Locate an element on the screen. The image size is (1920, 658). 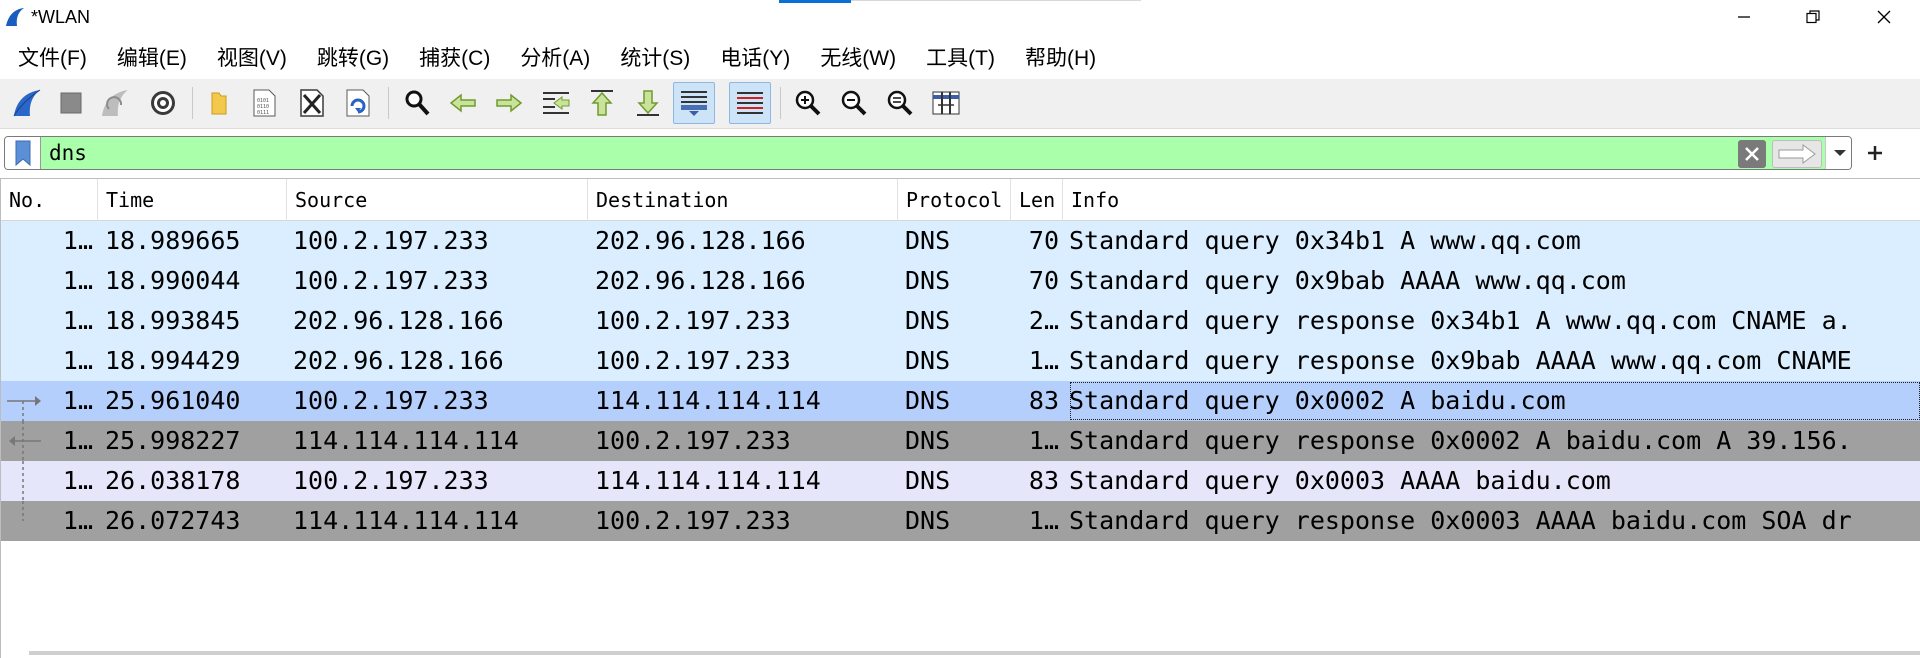
filter-bookmark-button is located at coordinates (23, 153).